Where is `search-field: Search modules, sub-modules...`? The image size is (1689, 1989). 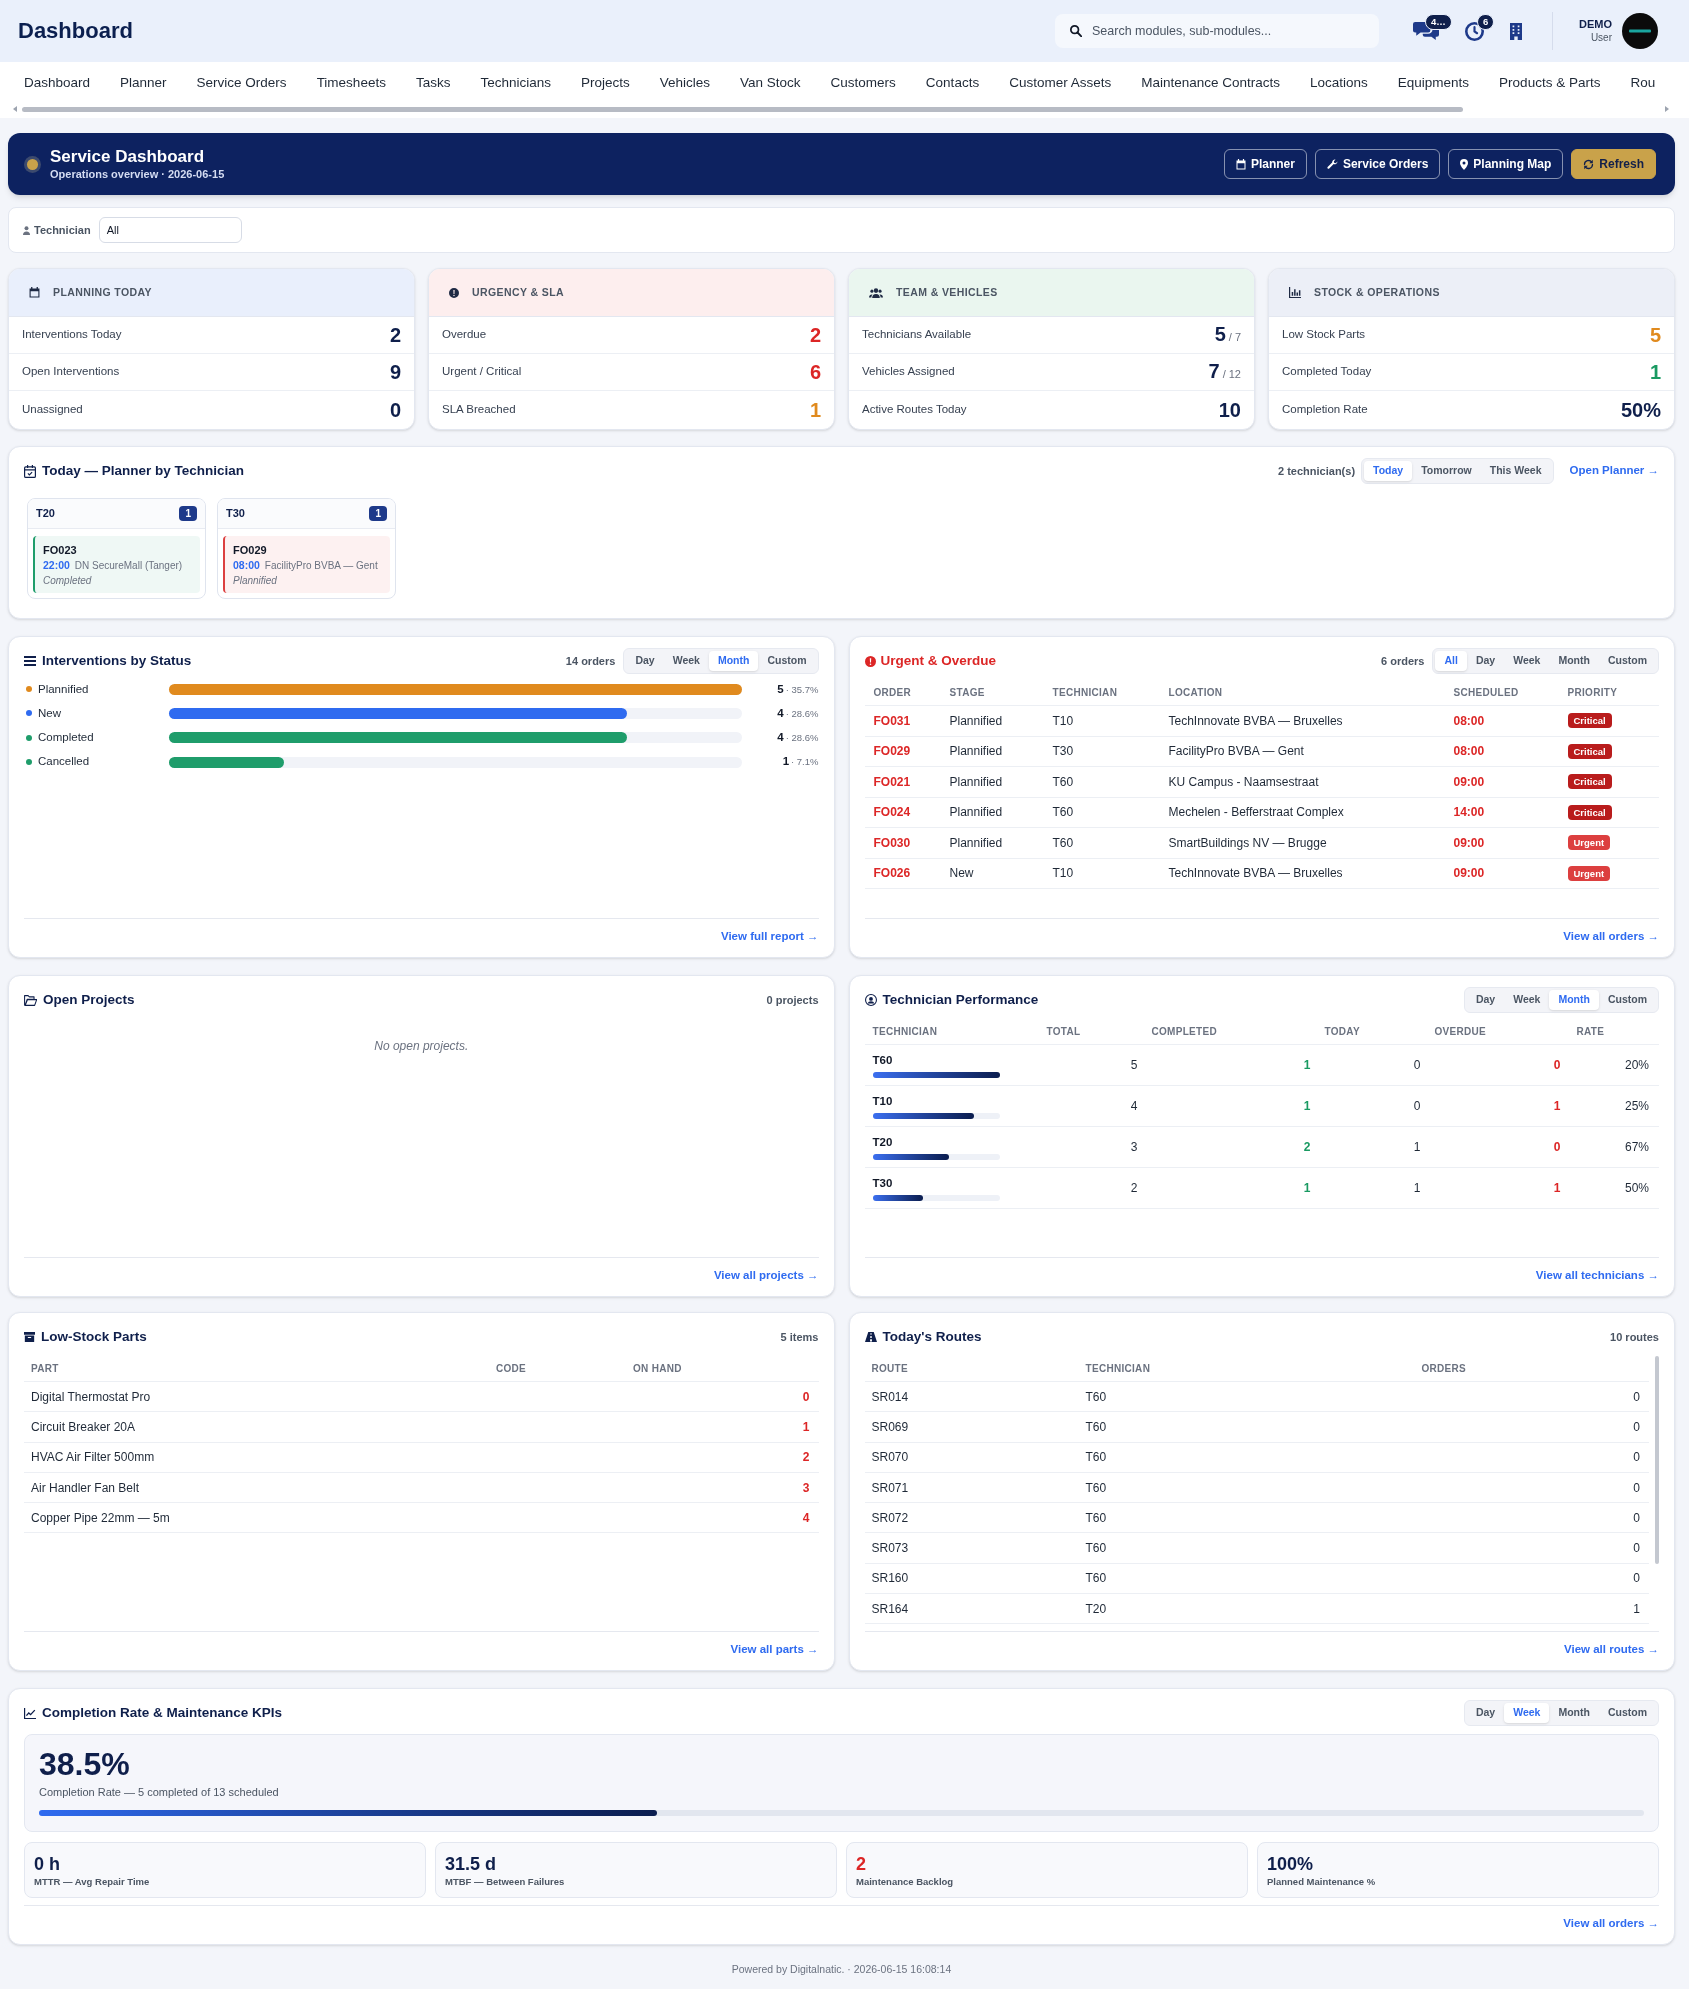 search-field: Search modules, sub-modules... is located at coordinates (1217, 31).